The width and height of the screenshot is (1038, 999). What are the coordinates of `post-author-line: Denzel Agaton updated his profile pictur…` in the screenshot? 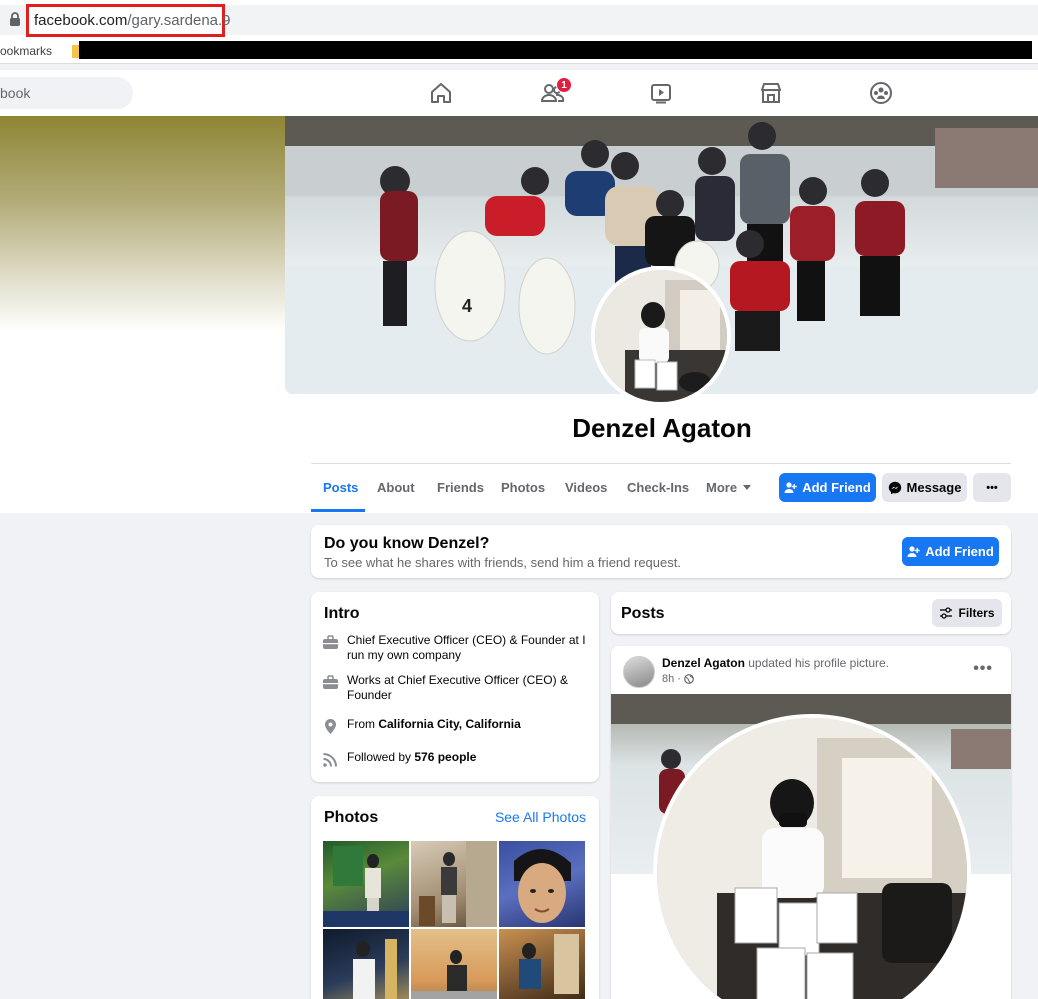 It's located at (775, 663).